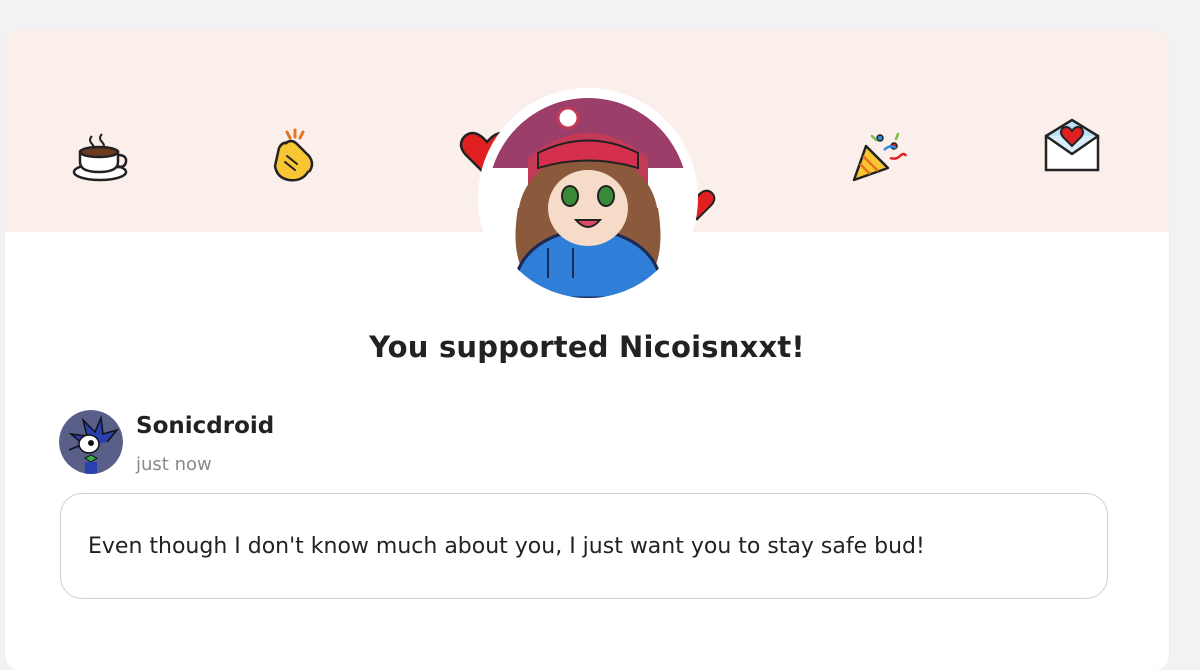 The image size is (1200, 670). I want to click on creator-avatar, so click(588, 198).